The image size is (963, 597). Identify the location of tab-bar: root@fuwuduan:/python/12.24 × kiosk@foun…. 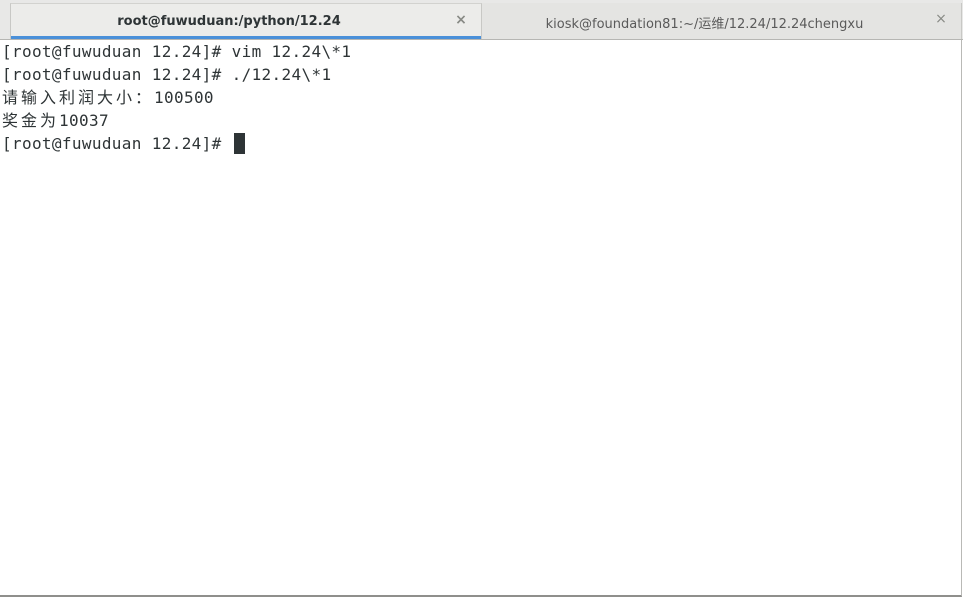
(481, 20).